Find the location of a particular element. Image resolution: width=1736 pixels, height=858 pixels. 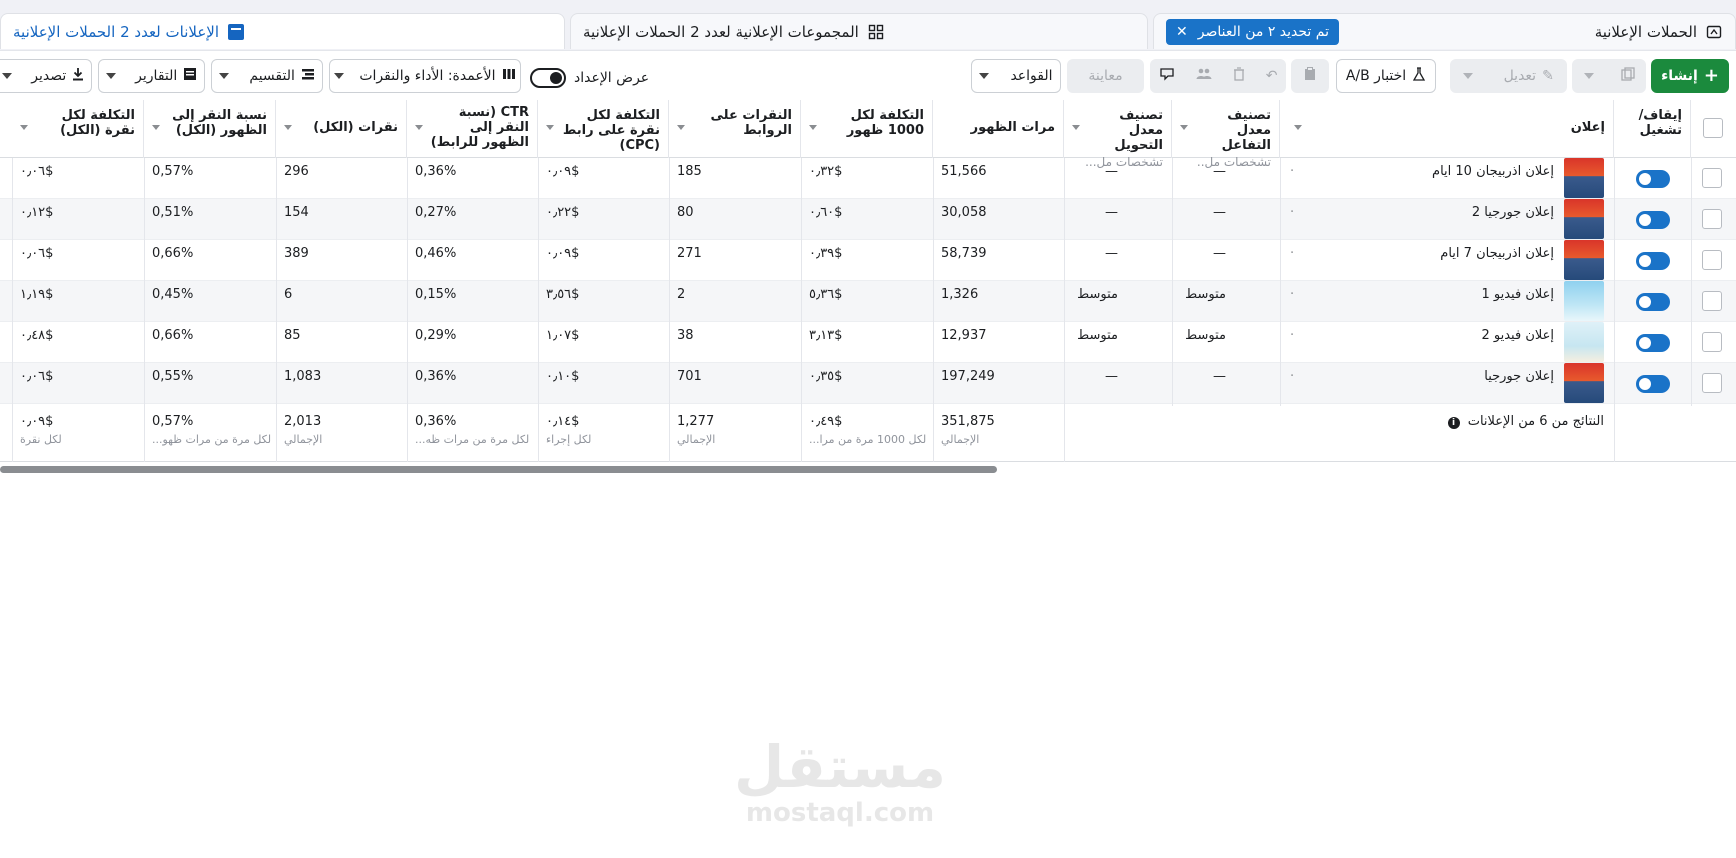

preview-button: معاينة is located at coordinates (1105, 76).